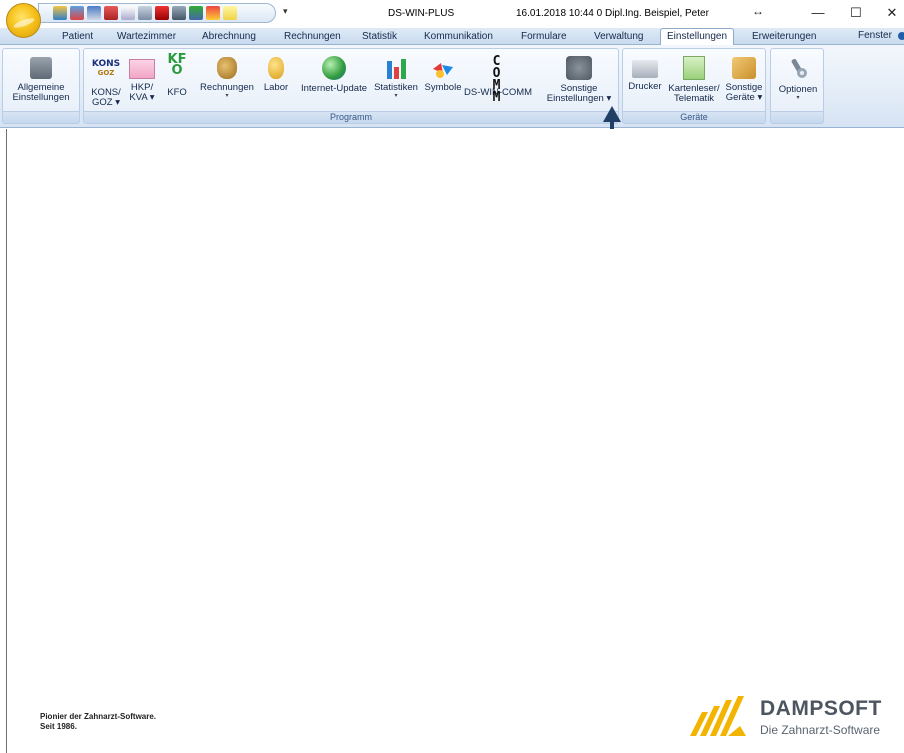  I want to click on kons-label-line2: GOZ ▾, so click(106, 102).